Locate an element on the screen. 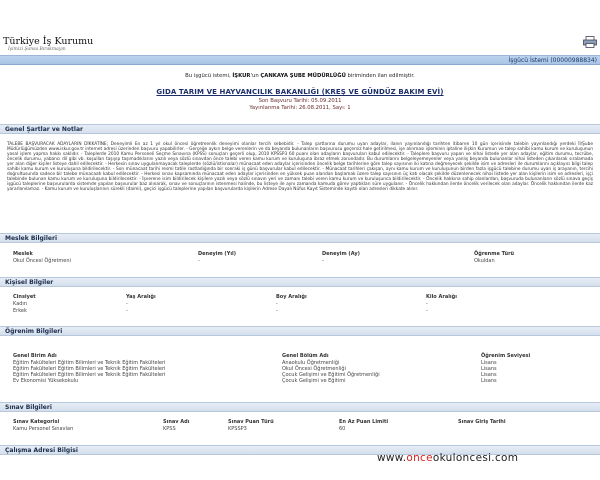  education-header-birim: Genel Birim Adı is located at coordinates (35, 356).